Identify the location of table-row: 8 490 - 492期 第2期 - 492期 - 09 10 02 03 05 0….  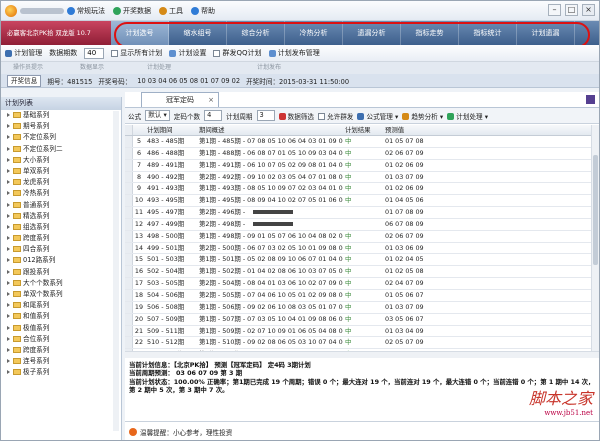
(358, 177).